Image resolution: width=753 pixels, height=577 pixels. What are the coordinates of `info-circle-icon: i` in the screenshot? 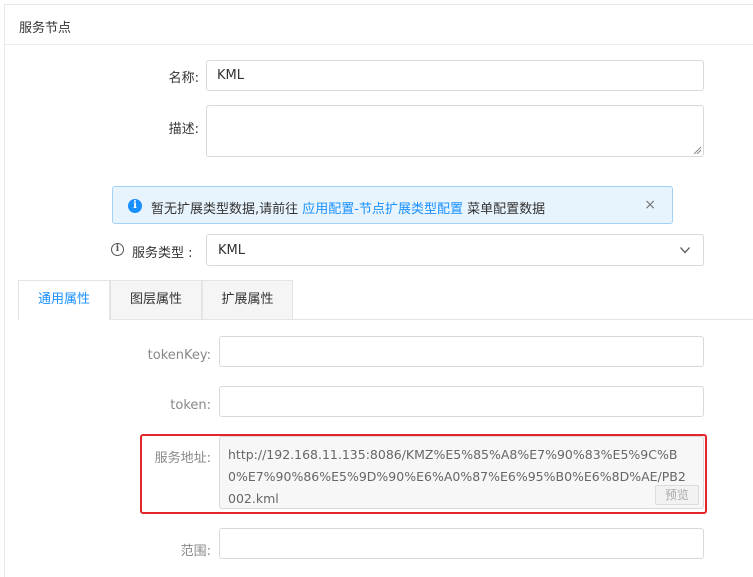 It's located at (135, 206).